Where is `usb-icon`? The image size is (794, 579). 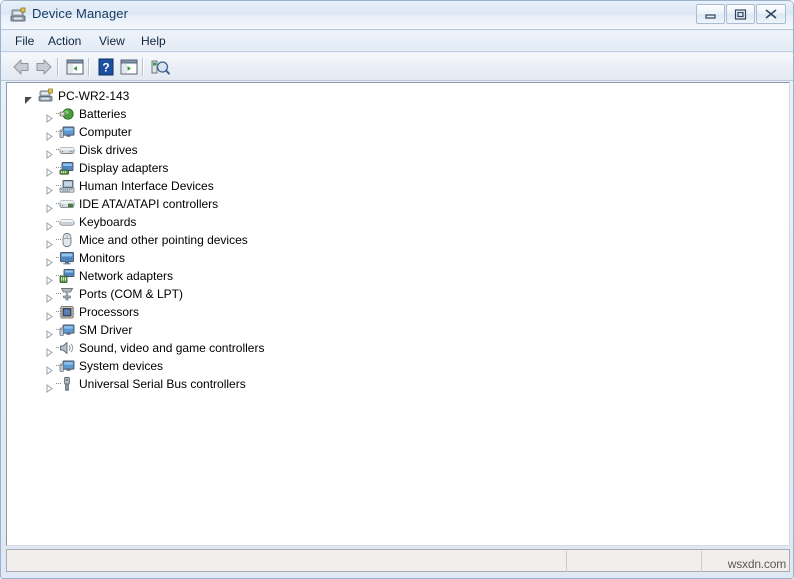 usb-icon is located at coordinates (67, 384).